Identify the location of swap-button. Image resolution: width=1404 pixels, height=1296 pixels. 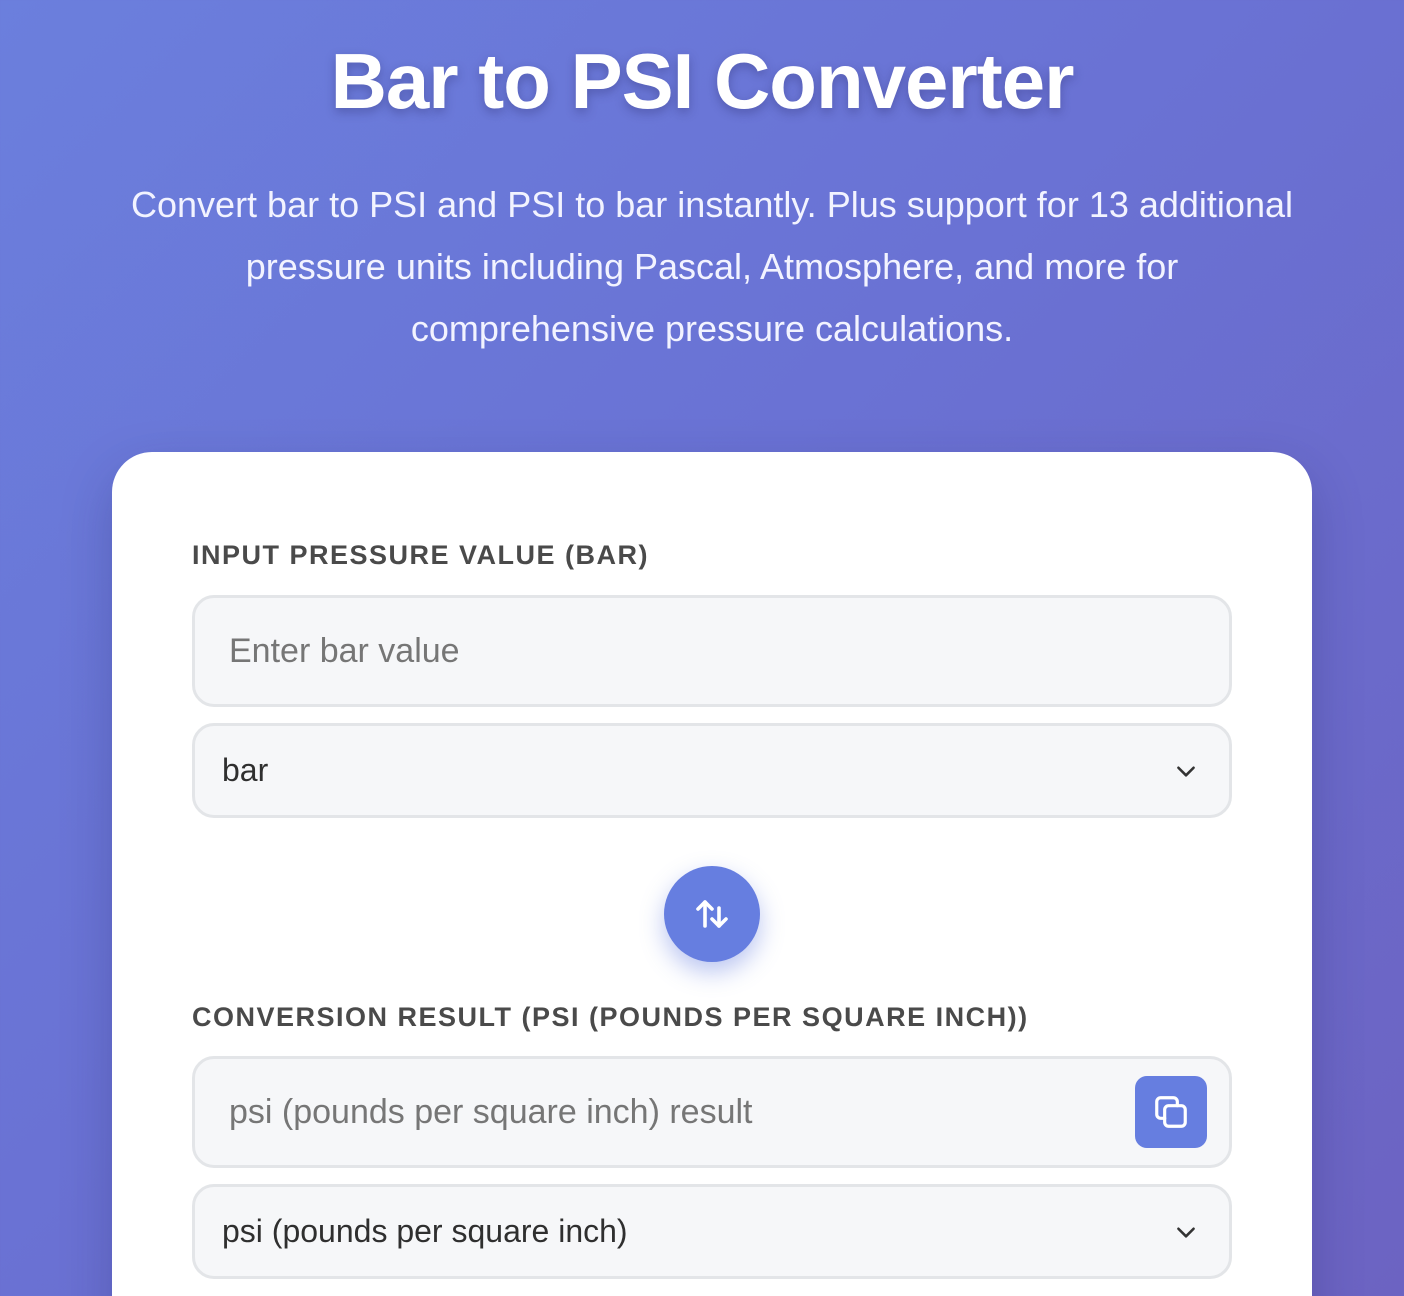
(712, 914).